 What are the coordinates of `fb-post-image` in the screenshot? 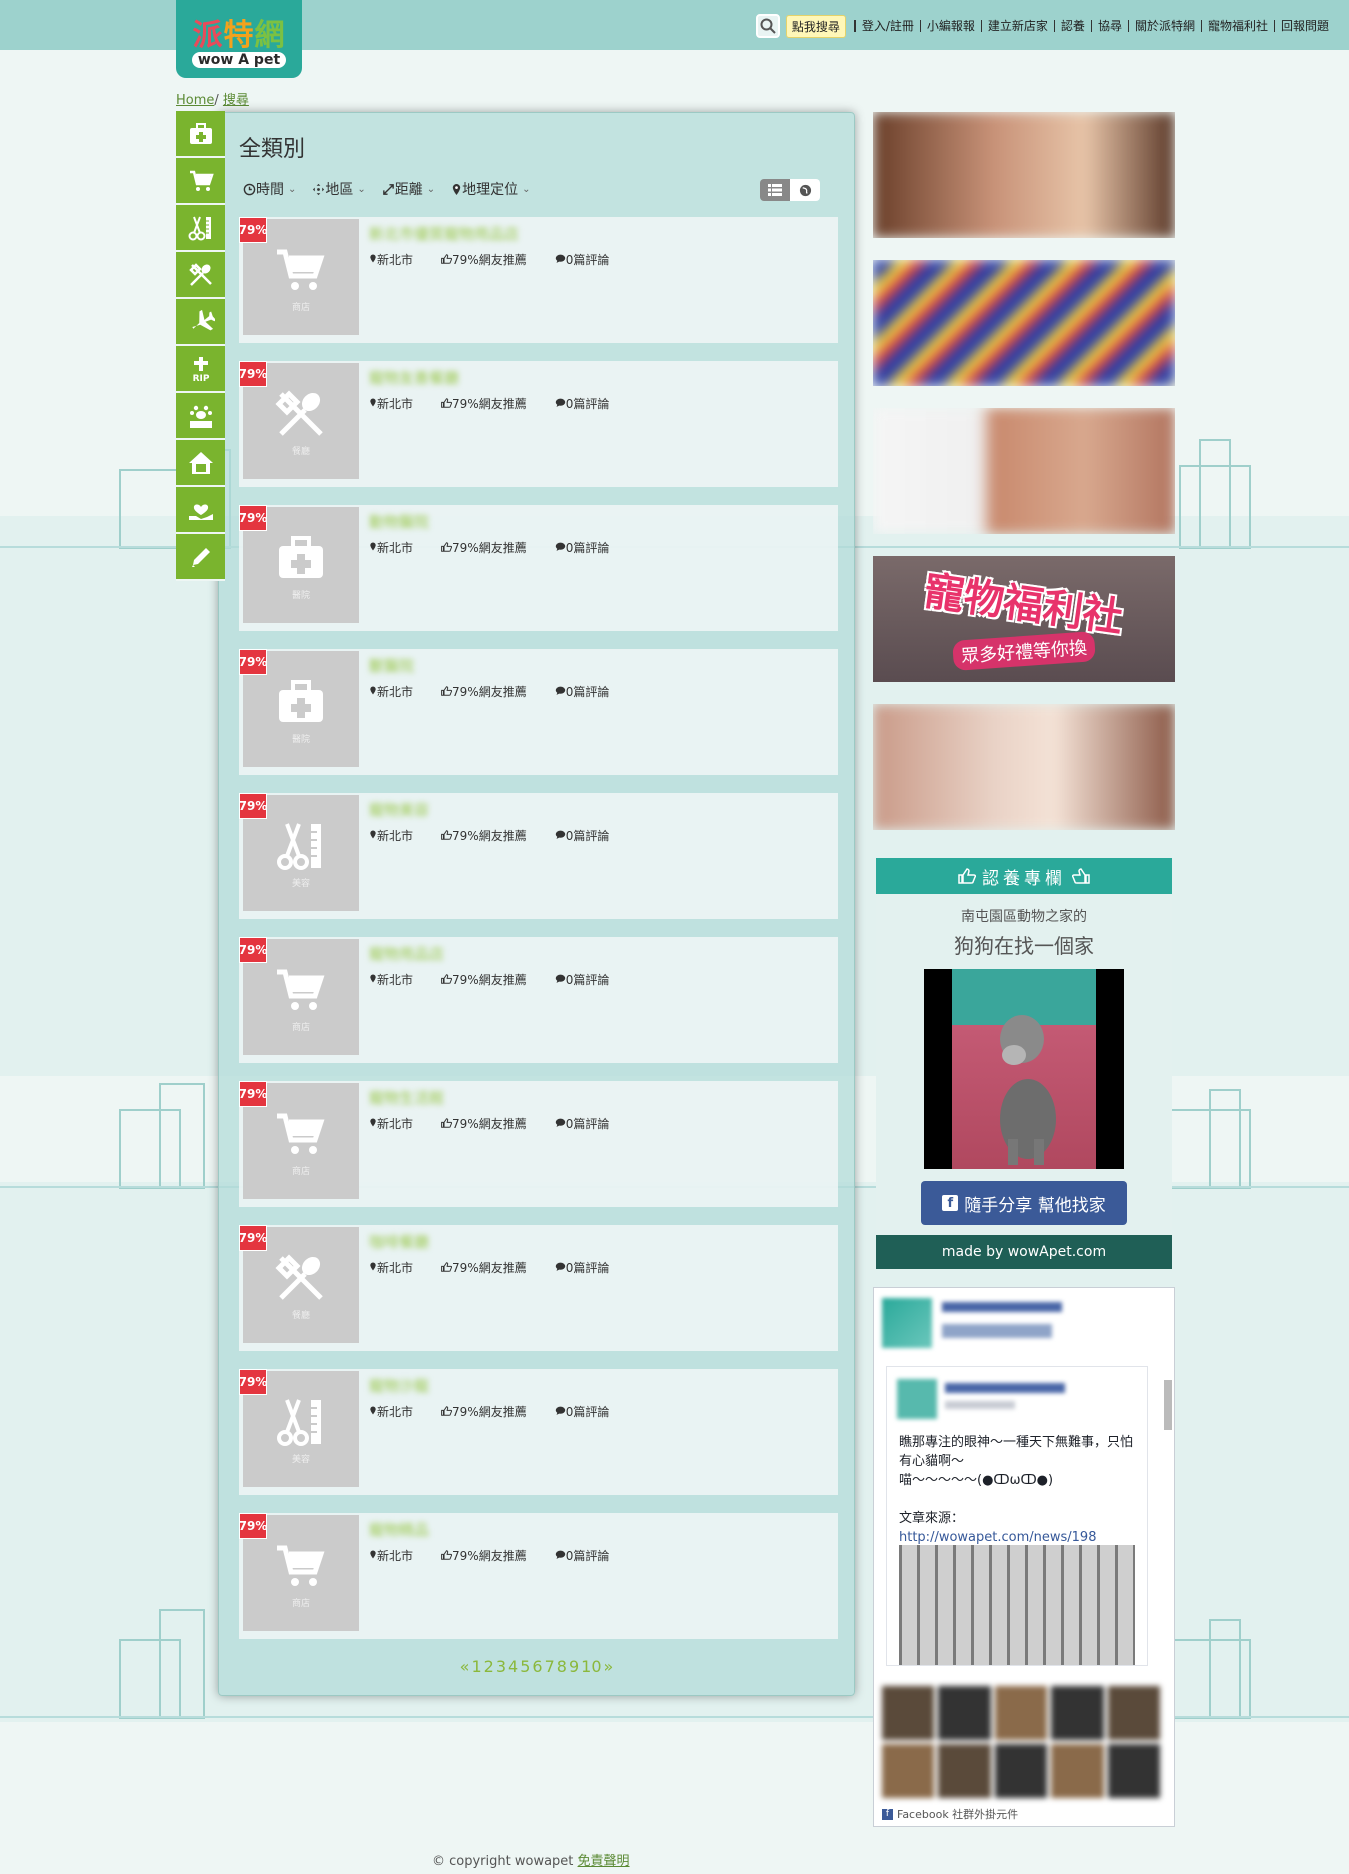 It's located at (1017, 1605).